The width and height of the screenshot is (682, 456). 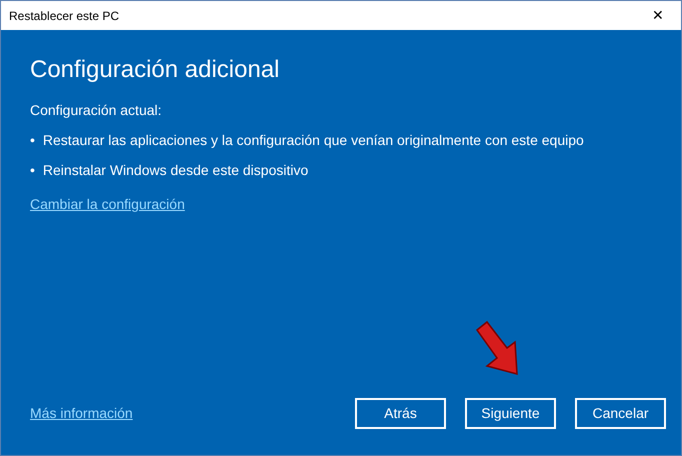 What do you see at coordinates (510, 413) in the screenshot?
I see `dialog-button: Siguiente` at bounding box center [510, 413].